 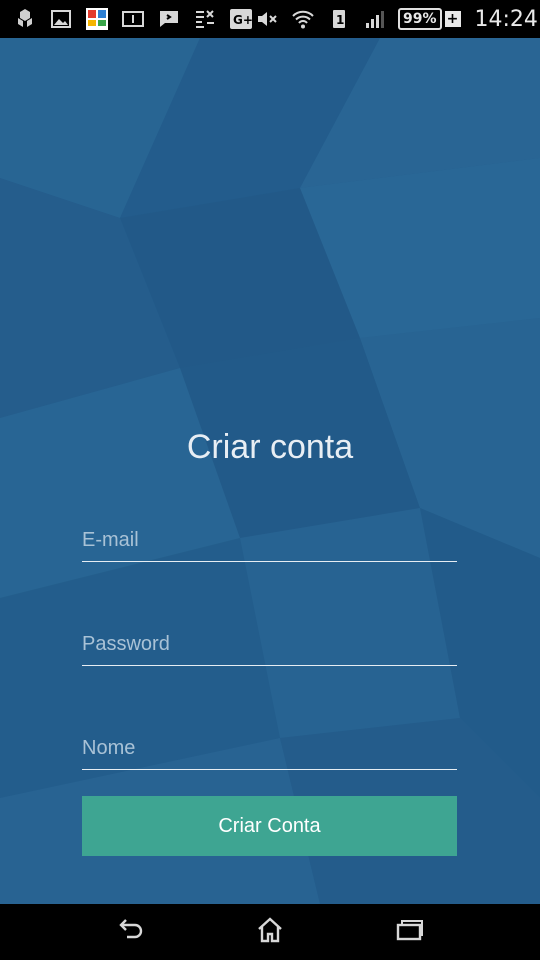 What do you see at coordinates (61, 19) in the screenshot?
I see `image-icon` at bounding box center [61, 19].